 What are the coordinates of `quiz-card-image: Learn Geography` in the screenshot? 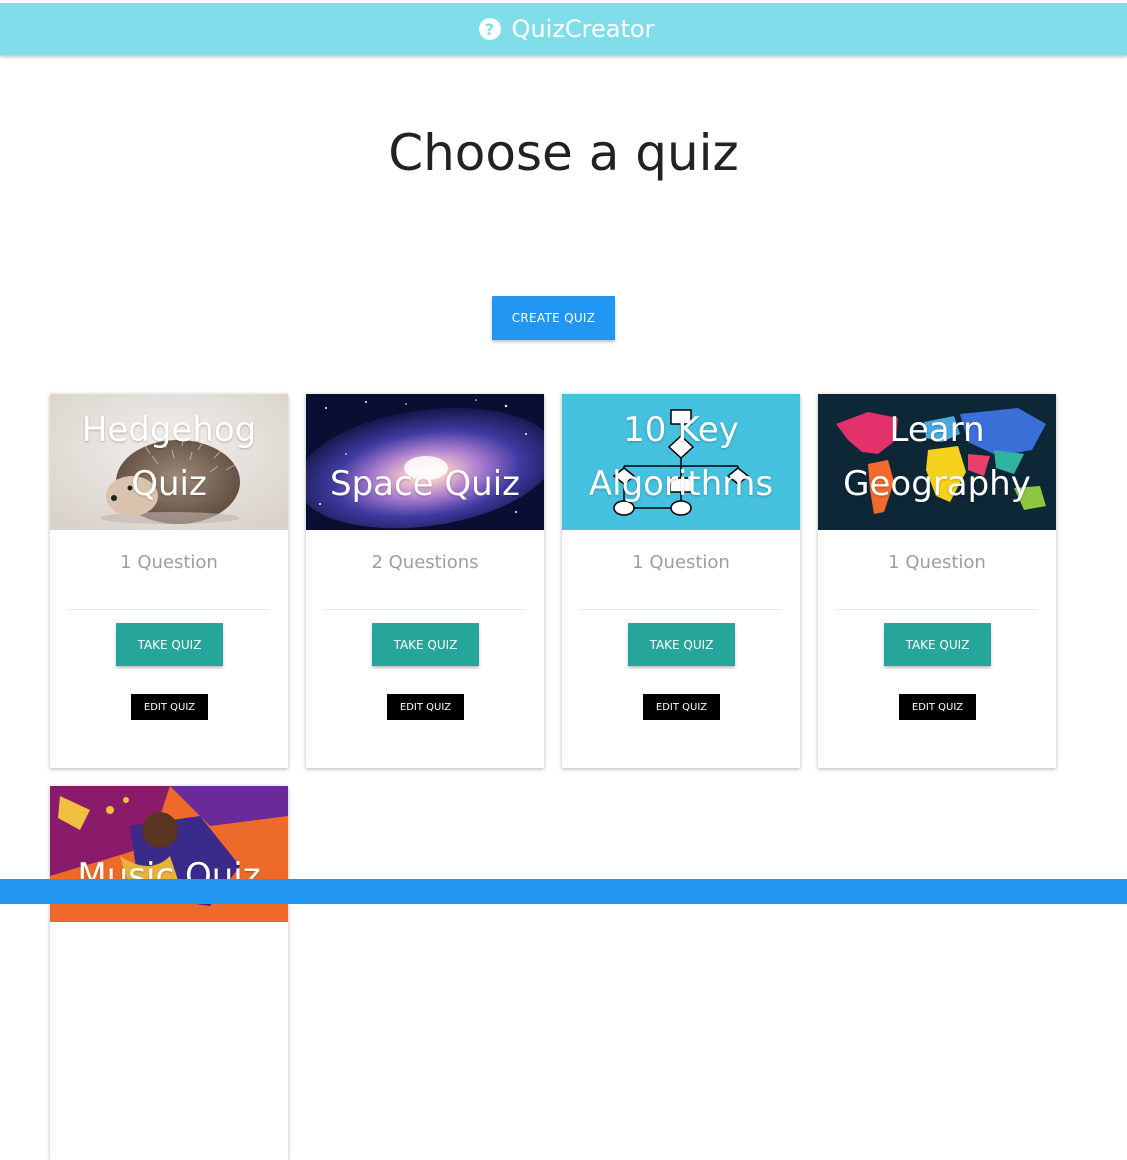 It's located at (937, 462).